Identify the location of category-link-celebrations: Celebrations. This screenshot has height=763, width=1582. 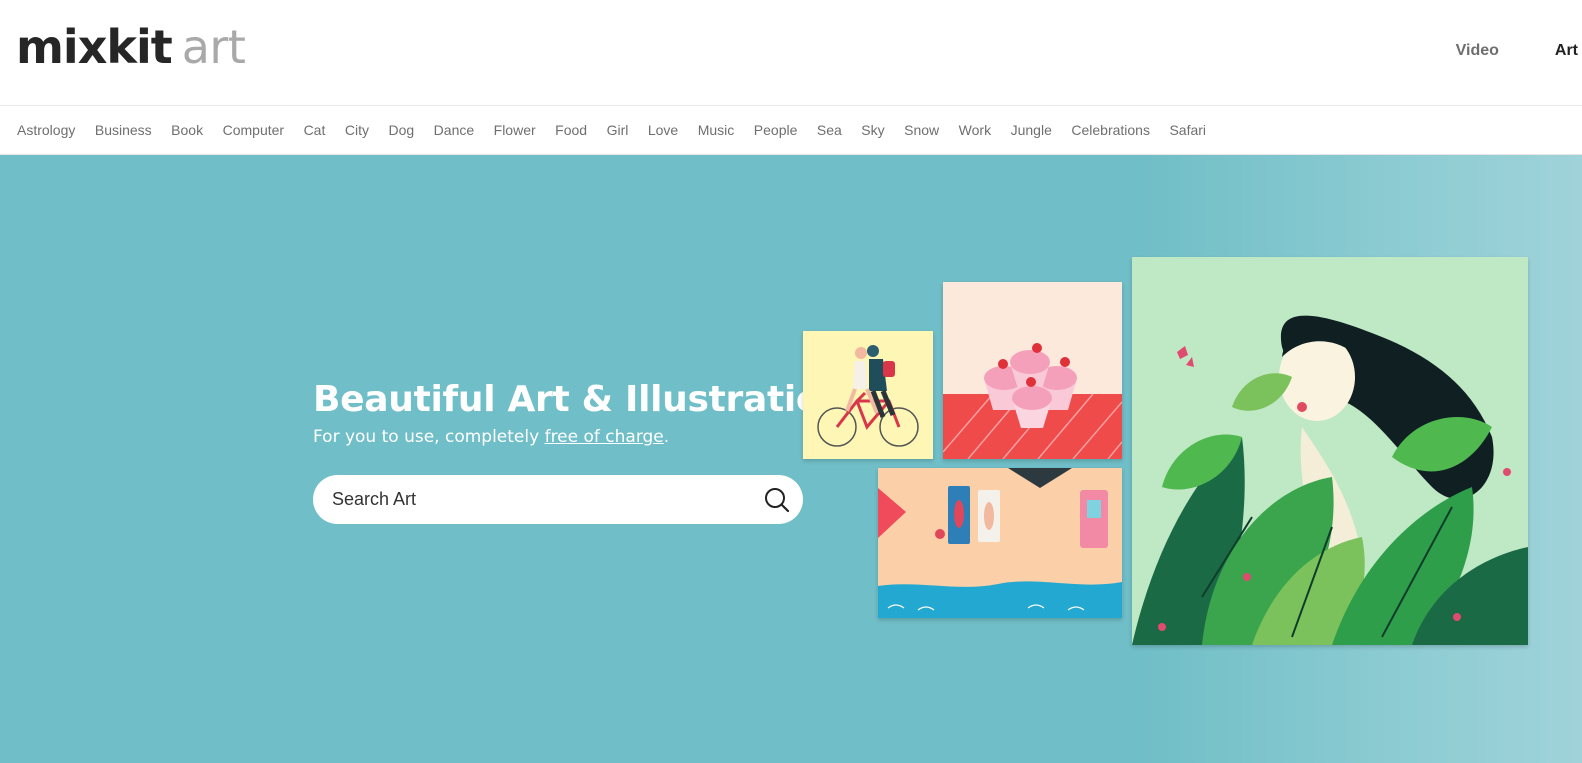
(1110, 130).